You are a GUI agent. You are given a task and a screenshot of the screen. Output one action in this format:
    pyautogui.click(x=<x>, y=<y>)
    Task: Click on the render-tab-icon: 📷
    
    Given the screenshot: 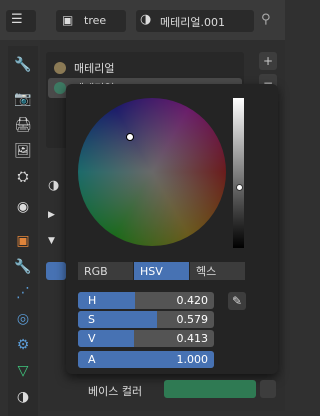 What is the action you would take?
    pyautogui.click(x=23, y=99)
    